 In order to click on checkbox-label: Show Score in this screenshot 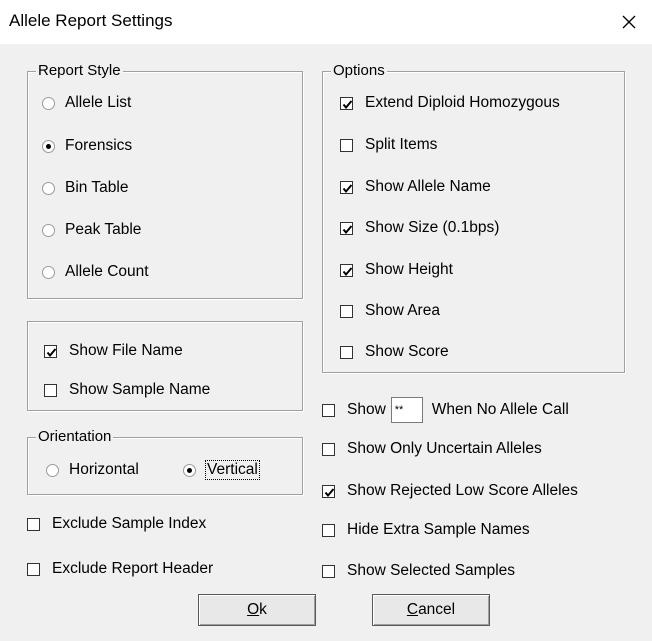, I will do `click(407, 351)`.